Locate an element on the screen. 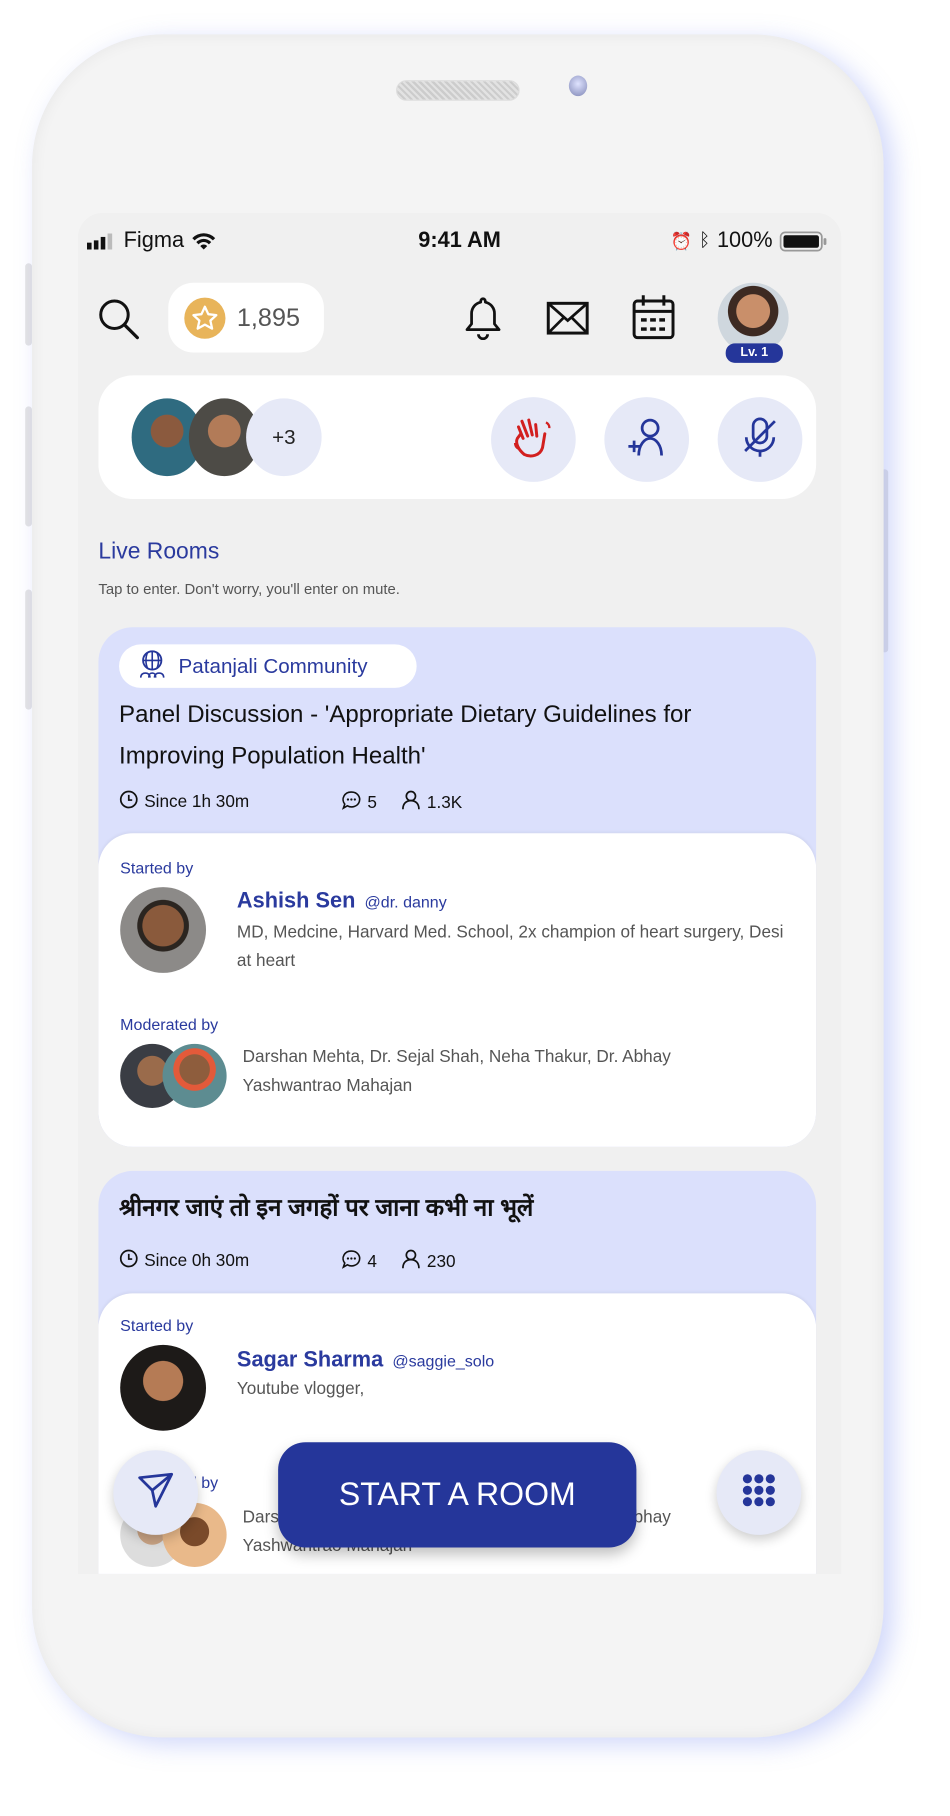 The width and height of the screenshot is (950, 1816). community-pill: Patanjali Community is located at coordinates (268, 666).